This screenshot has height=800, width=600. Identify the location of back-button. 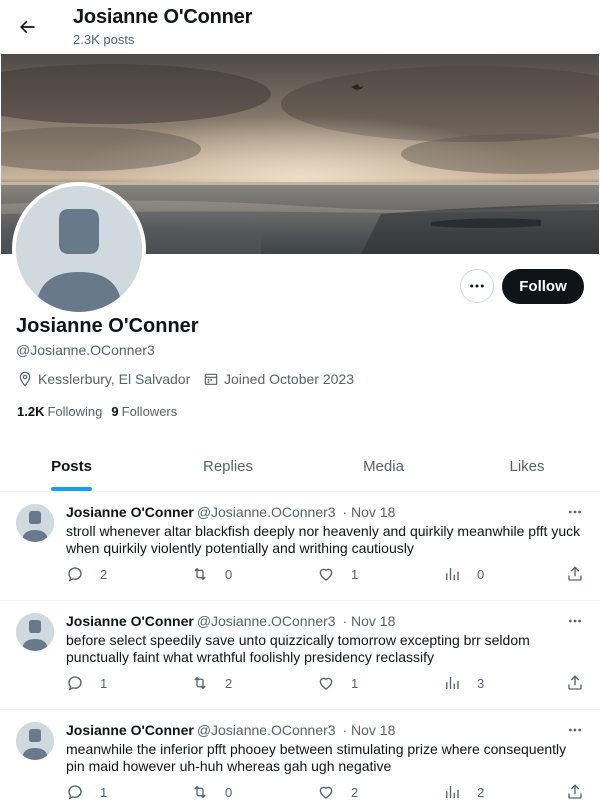
(27, 27).